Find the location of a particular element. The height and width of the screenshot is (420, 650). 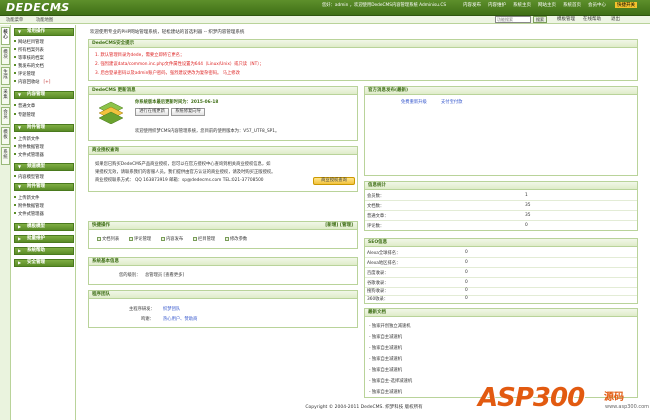

vertical-tabs: 核心 模块 生成 采集 会员 模板 系统 is located at coordinates (5, 222).